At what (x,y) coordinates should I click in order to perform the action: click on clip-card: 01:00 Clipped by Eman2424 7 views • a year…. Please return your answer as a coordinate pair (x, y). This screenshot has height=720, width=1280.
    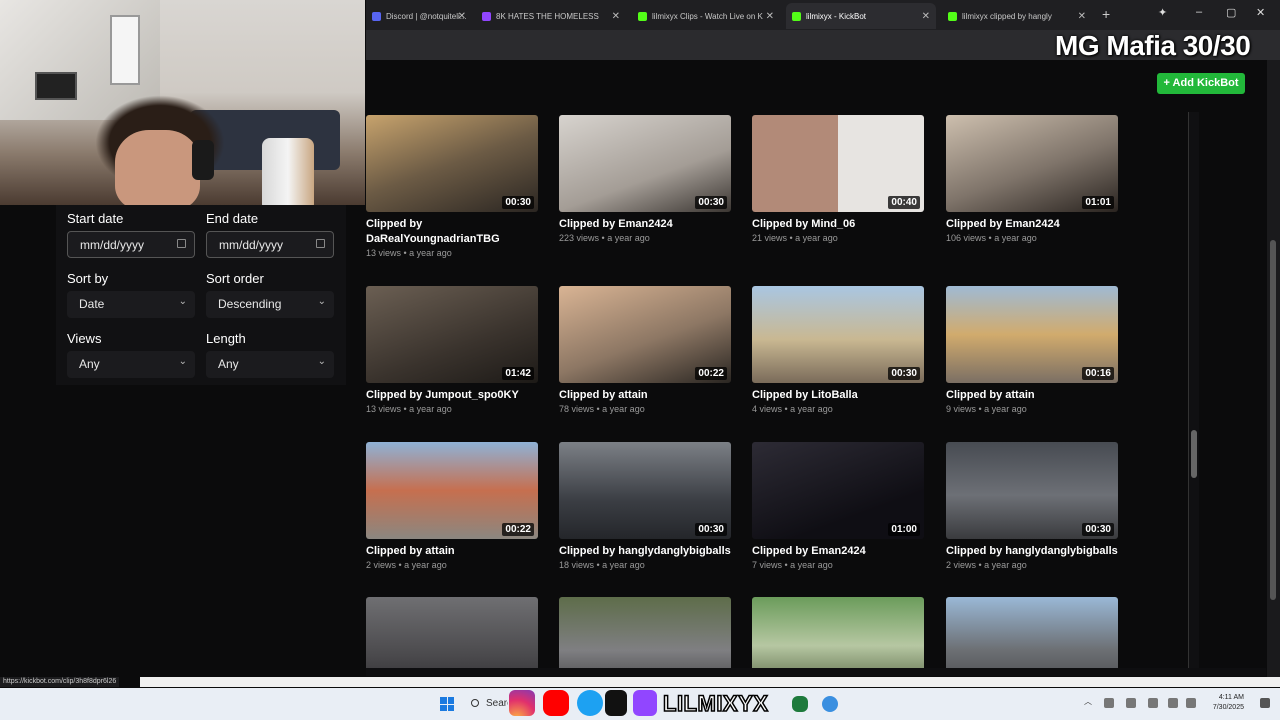
    Looking at the image, I should click on (839, 517).